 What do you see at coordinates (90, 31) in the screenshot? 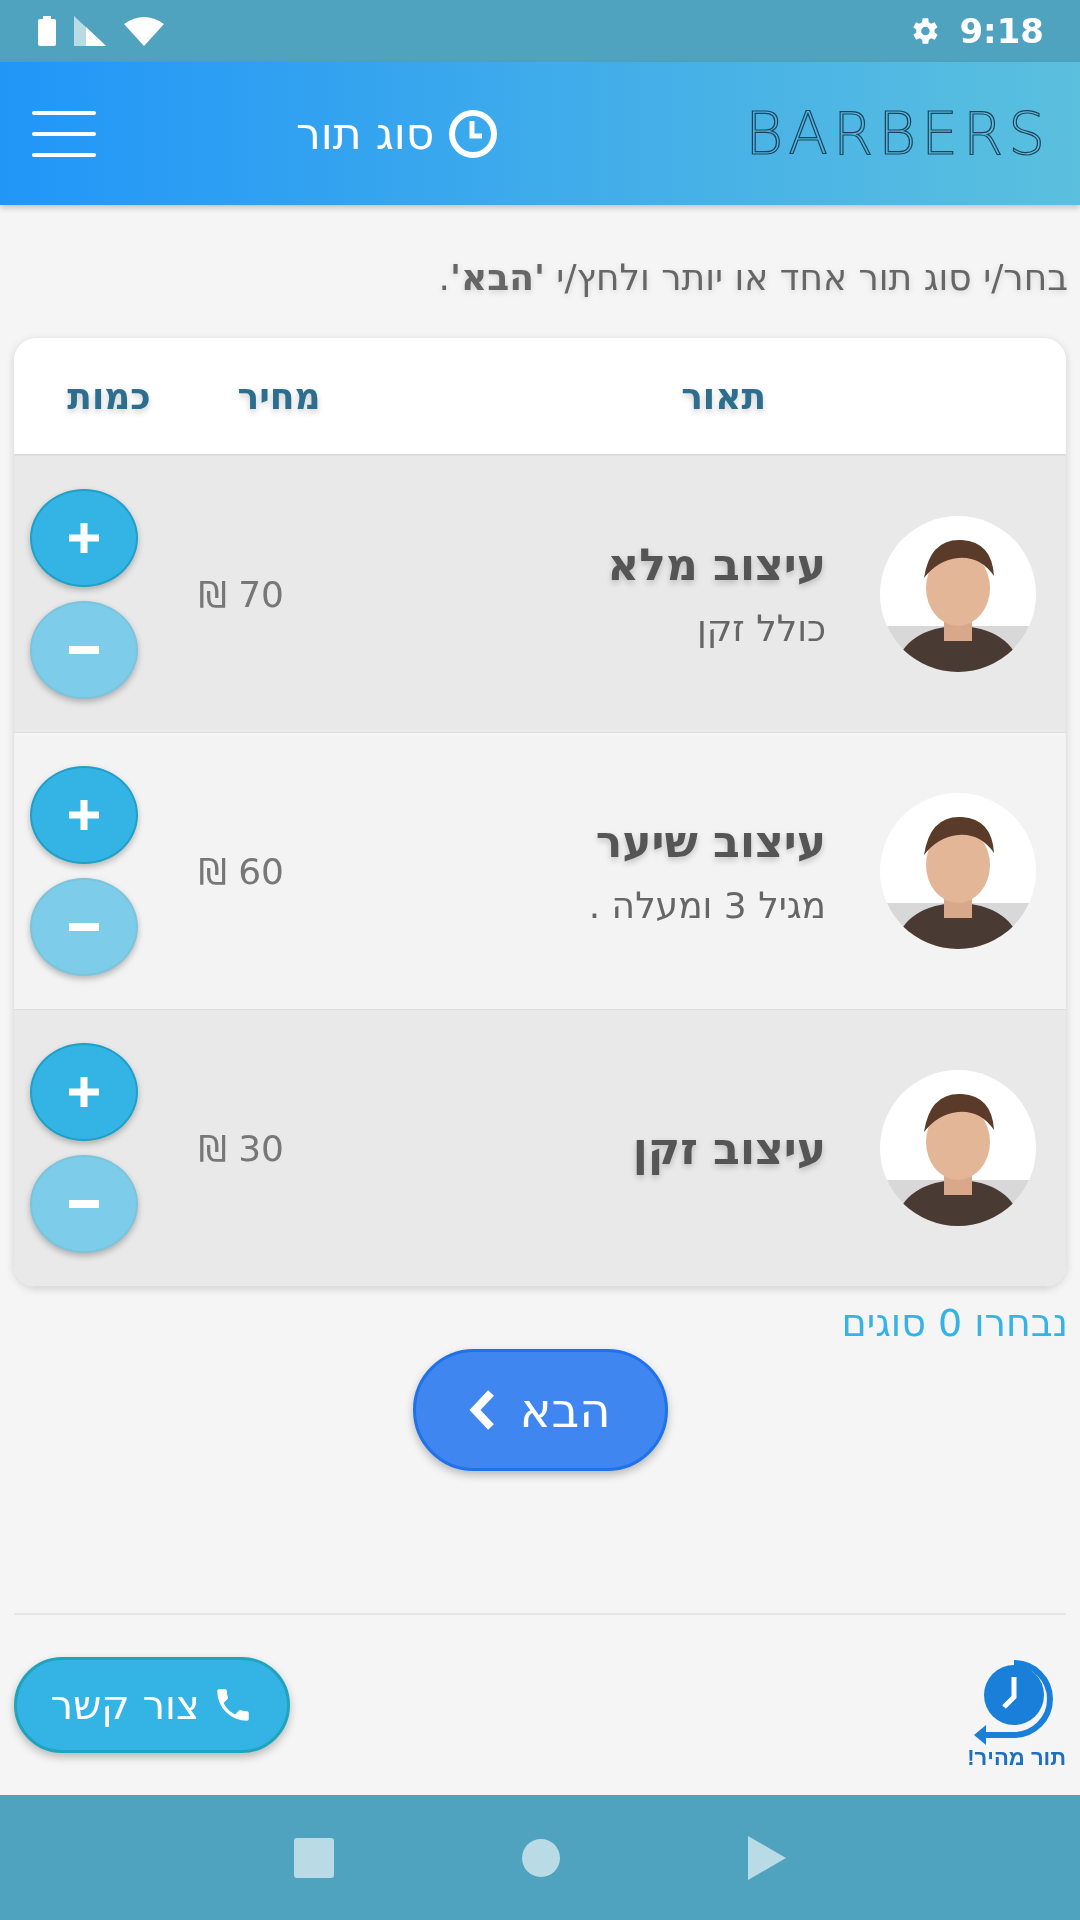
I see `signal-icon` at bounding box center [90, 31].